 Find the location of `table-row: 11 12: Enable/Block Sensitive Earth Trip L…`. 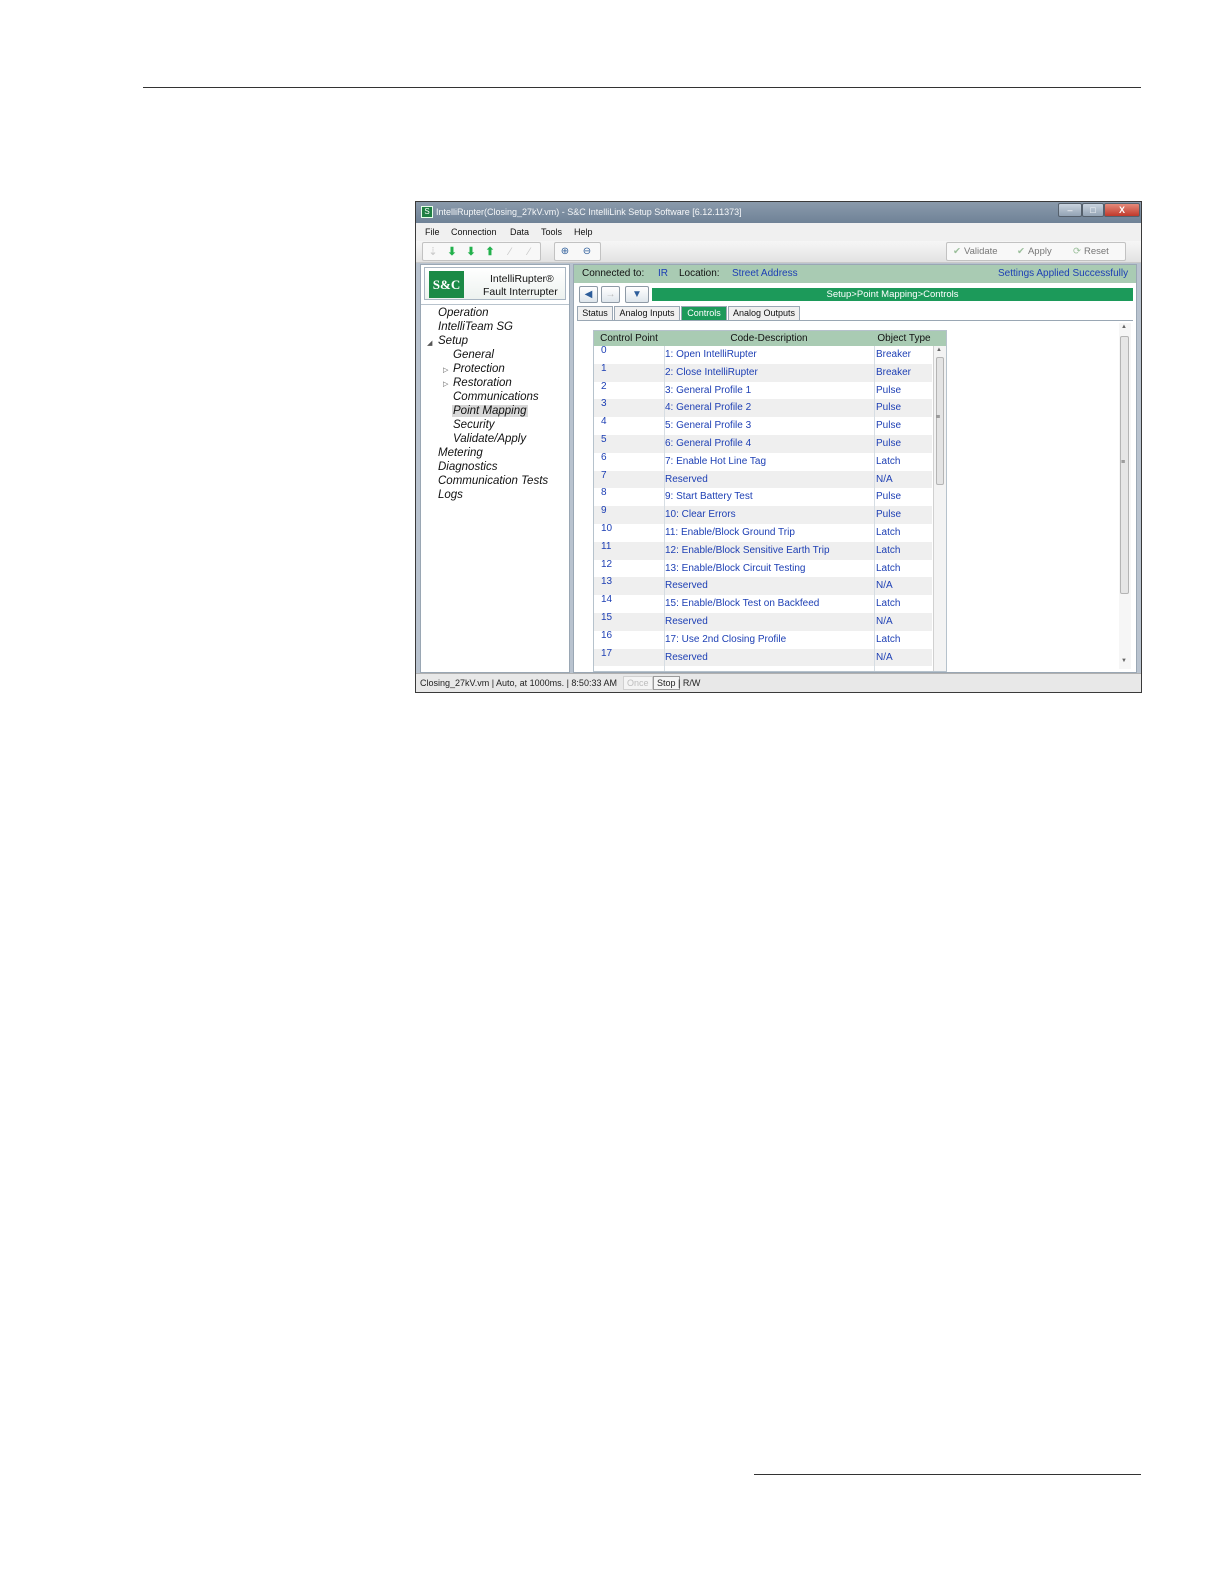

table-row: 11 12: Enable/Block Sensitive Earth Trip L… is located at coordinates (763, 550).